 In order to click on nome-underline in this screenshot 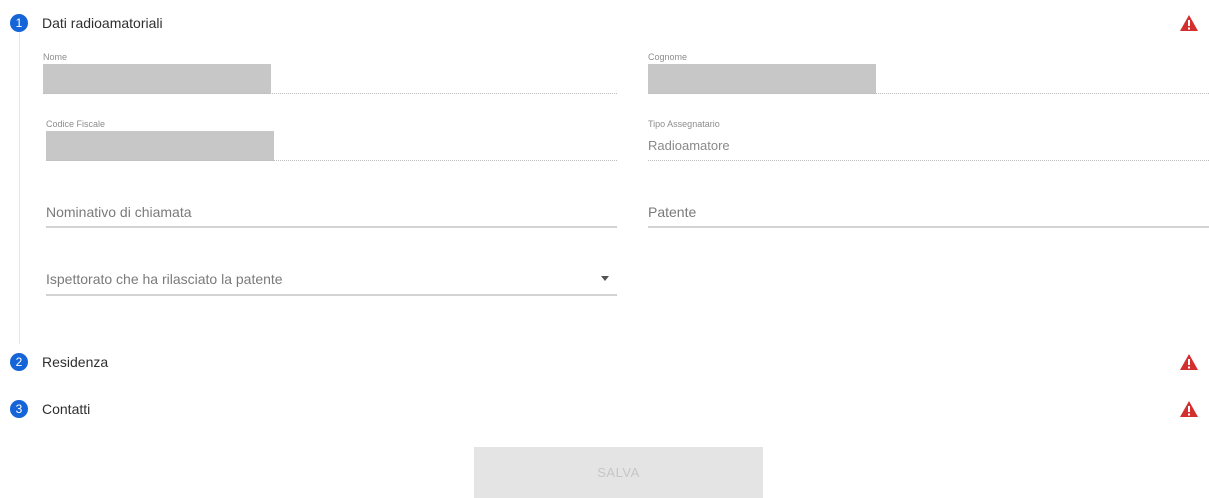, I will do `click(330, 93)`.